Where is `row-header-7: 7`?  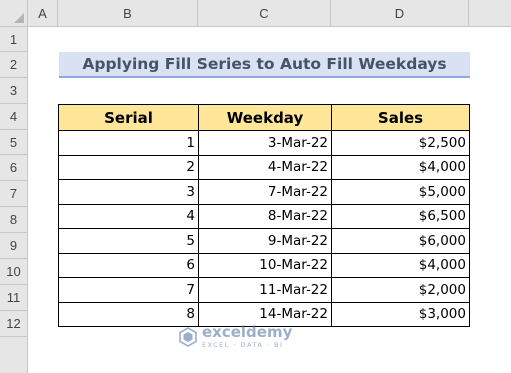
row-header-7: 7 is located at coordinates (14, 194).